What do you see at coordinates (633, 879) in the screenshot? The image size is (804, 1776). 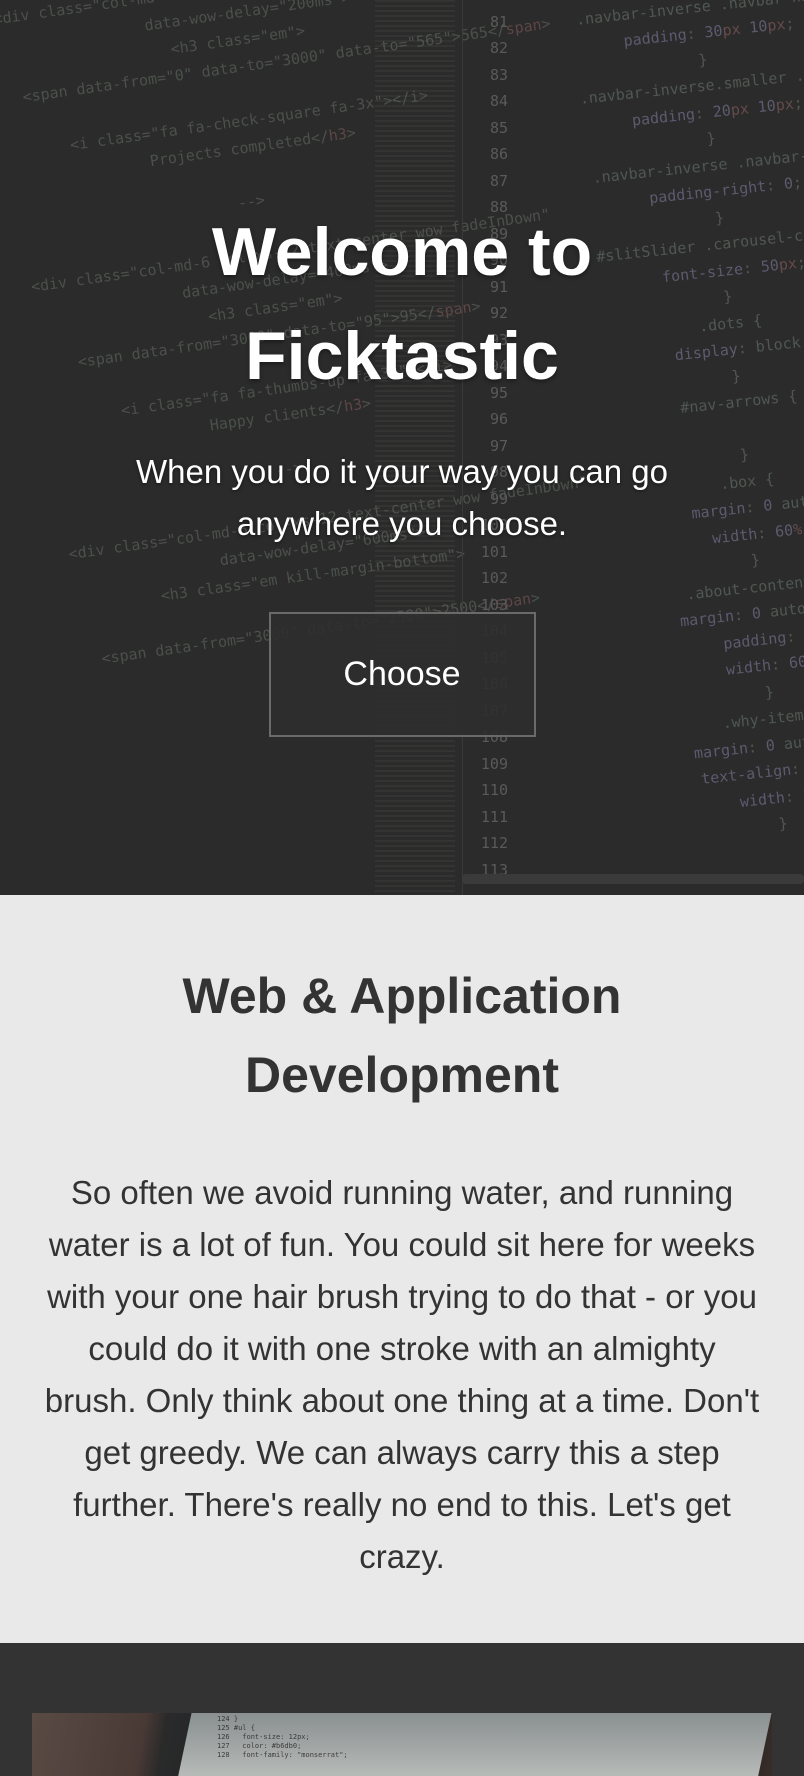 I see `code-scrollbar` at bounding box center [633, 879].